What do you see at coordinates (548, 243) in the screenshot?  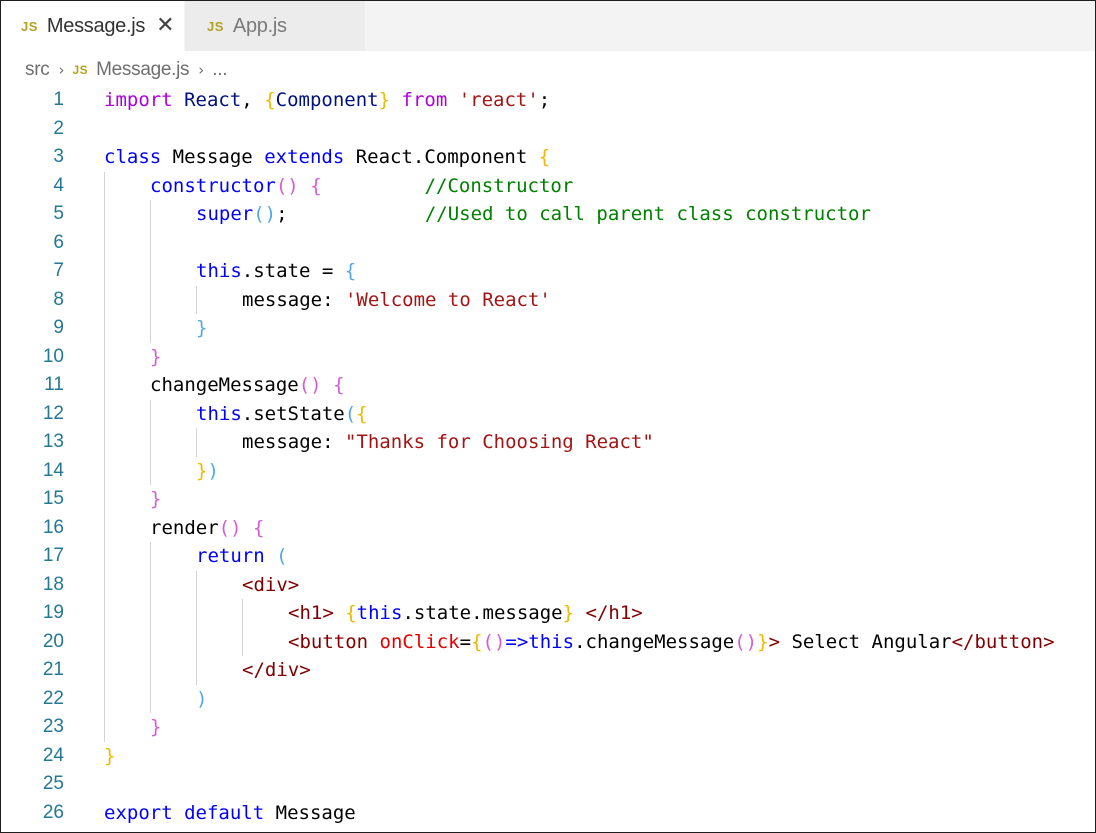 I see `code-line: 6` at bounding box center [548, 243].